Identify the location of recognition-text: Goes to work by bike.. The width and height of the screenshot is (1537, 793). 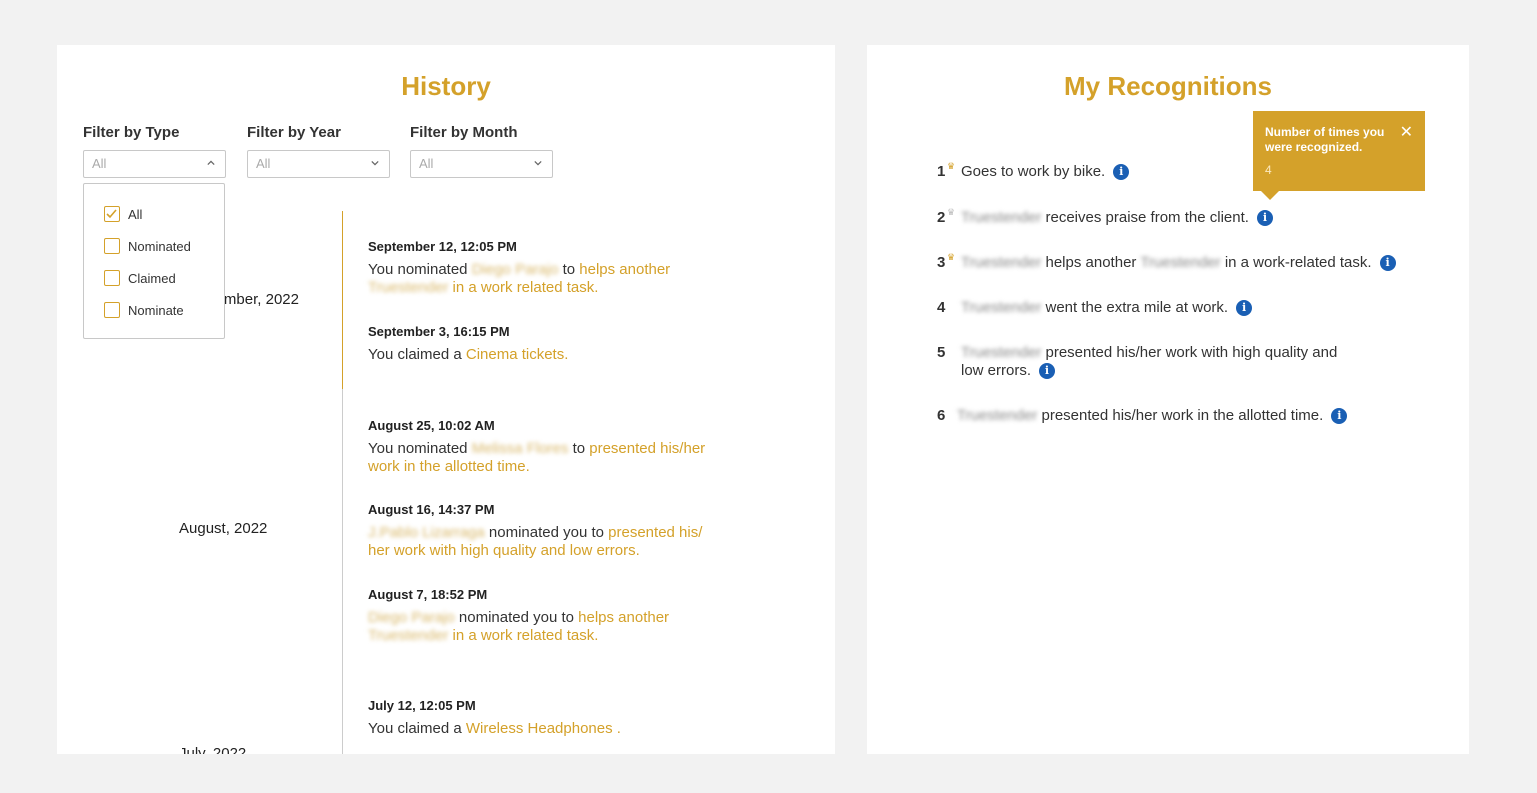
(1033, 171).